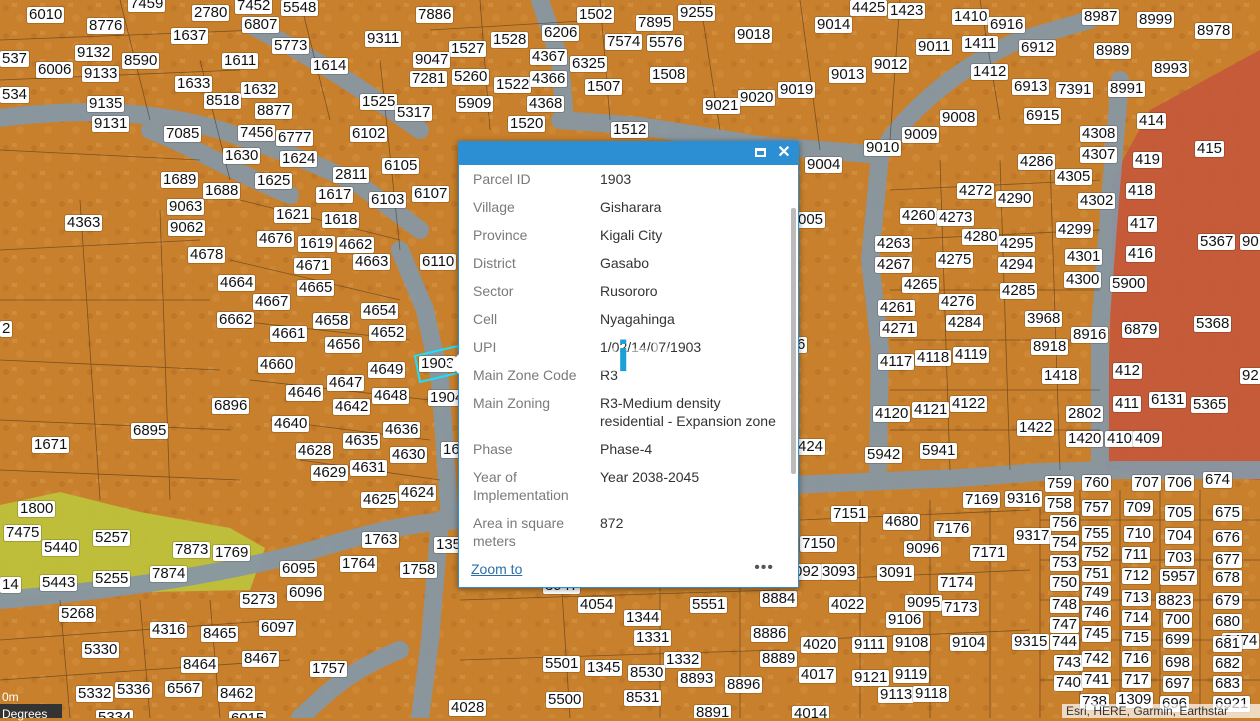  I want to click on parcel-label: 5317, so click(414, 112).